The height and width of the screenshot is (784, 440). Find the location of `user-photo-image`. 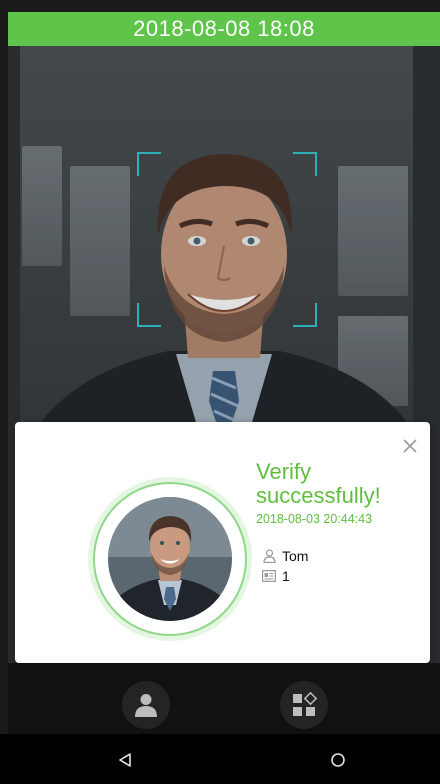

user-photo-image is located at coordinates (170, 559).